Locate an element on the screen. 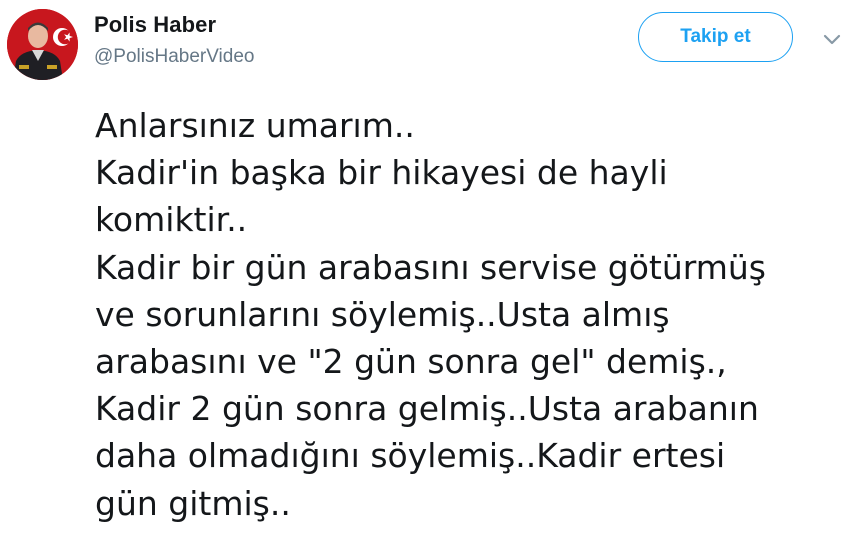  chevron-down-icon is located at coordinates (832, 39).